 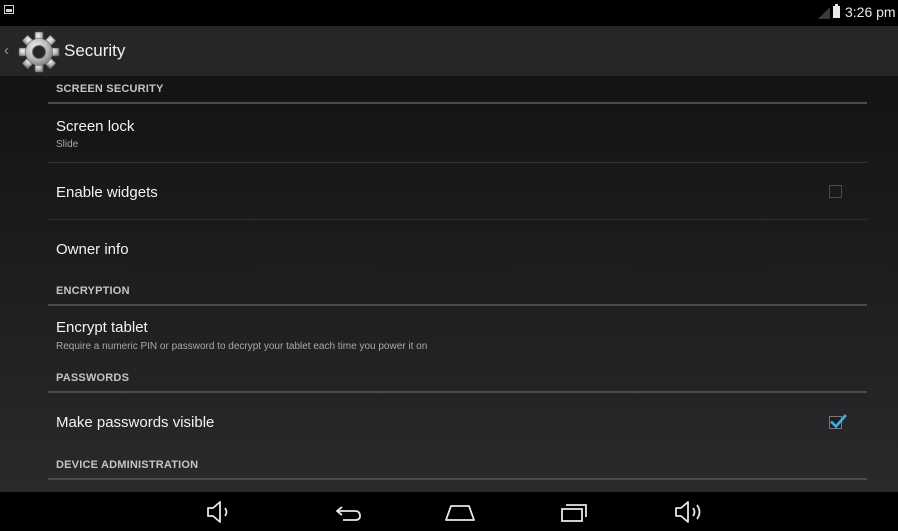 I want to click on make-passwords-visible-title: Make passwords visible, so click(x=135, y=422).